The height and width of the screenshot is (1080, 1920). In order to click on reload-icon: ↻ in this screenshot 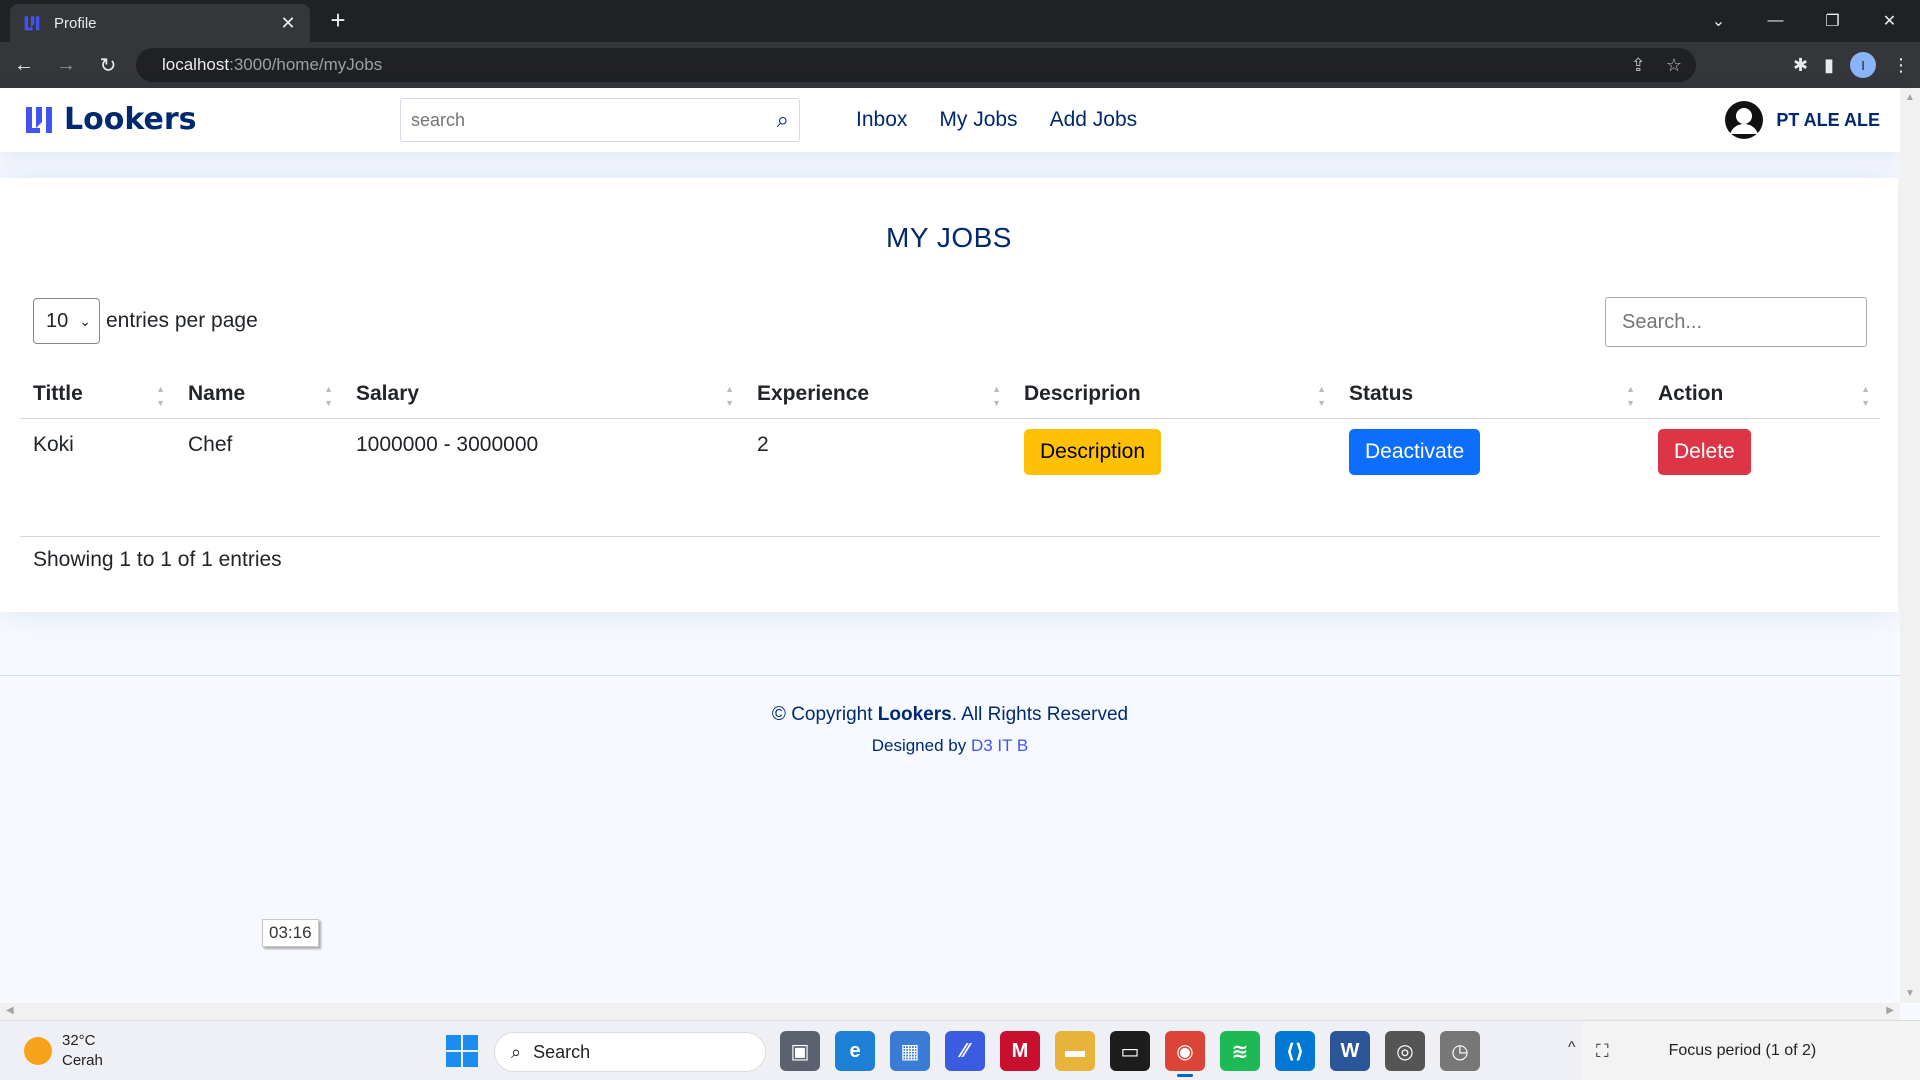, I will do `click(108, 65)`.